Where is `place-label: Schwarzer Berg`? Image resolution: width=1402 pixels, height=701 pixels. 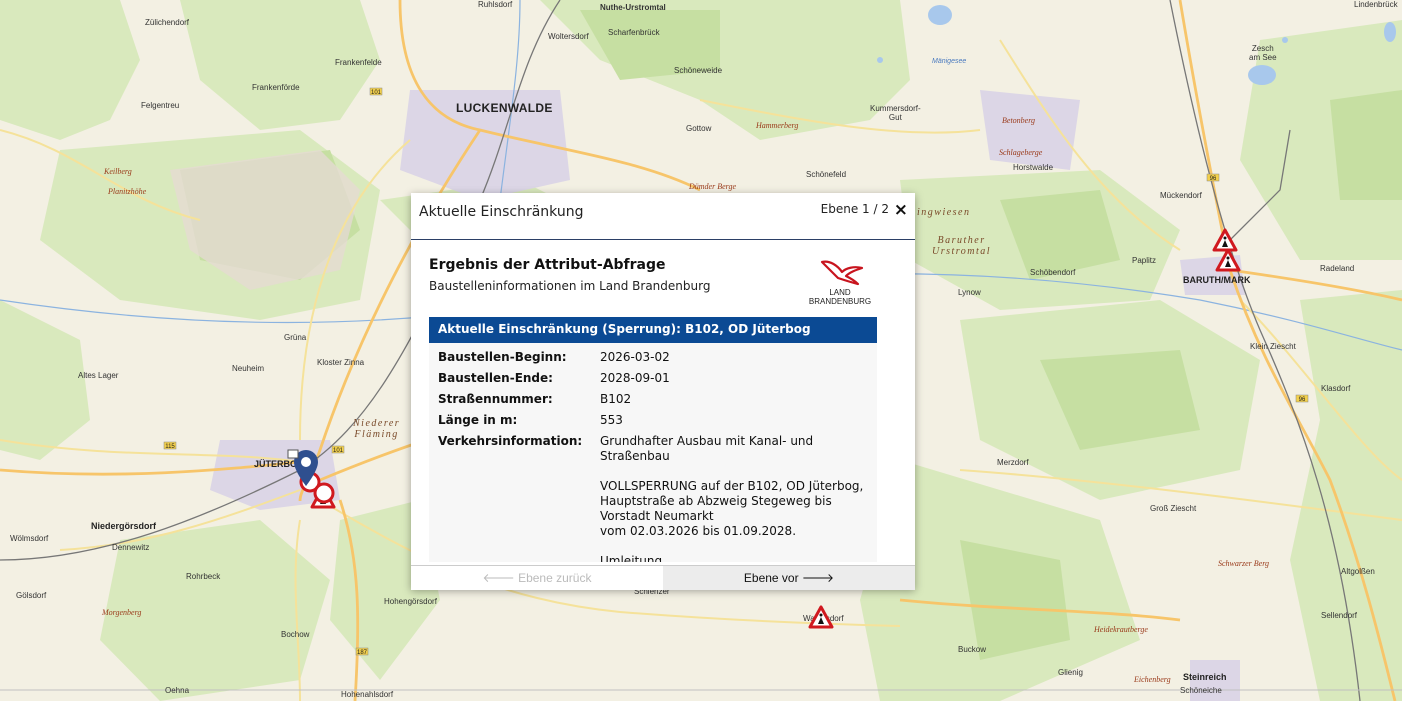
place-label: Schwarzer Berg is located at coordinates (1244, 563).